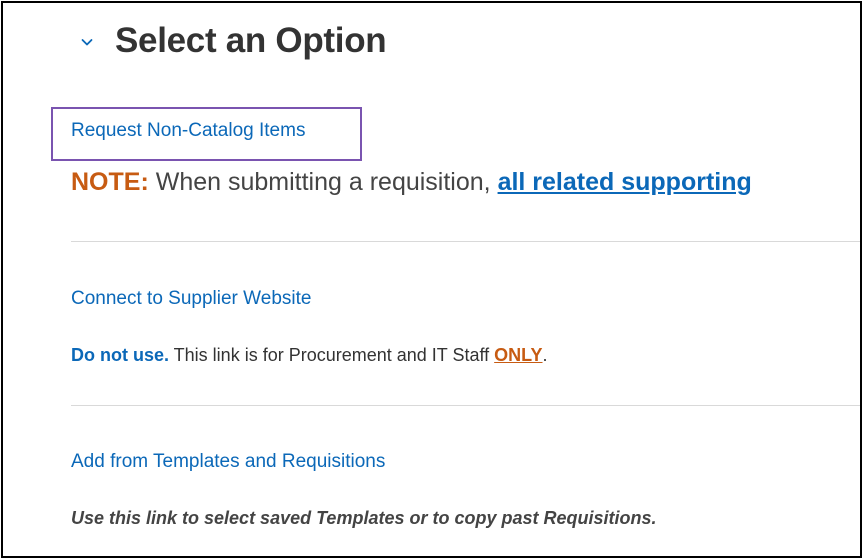  What do you see at coordinates (87, 42) in the screenshot?
I see `chevron-down-icon` at bounding box center [87, 42].